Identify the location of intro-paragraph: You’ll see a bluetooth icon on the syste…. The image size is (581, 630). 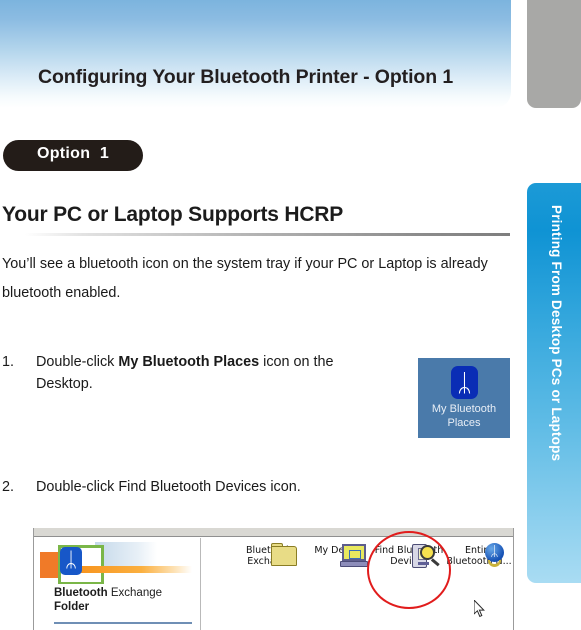
(245, 278).